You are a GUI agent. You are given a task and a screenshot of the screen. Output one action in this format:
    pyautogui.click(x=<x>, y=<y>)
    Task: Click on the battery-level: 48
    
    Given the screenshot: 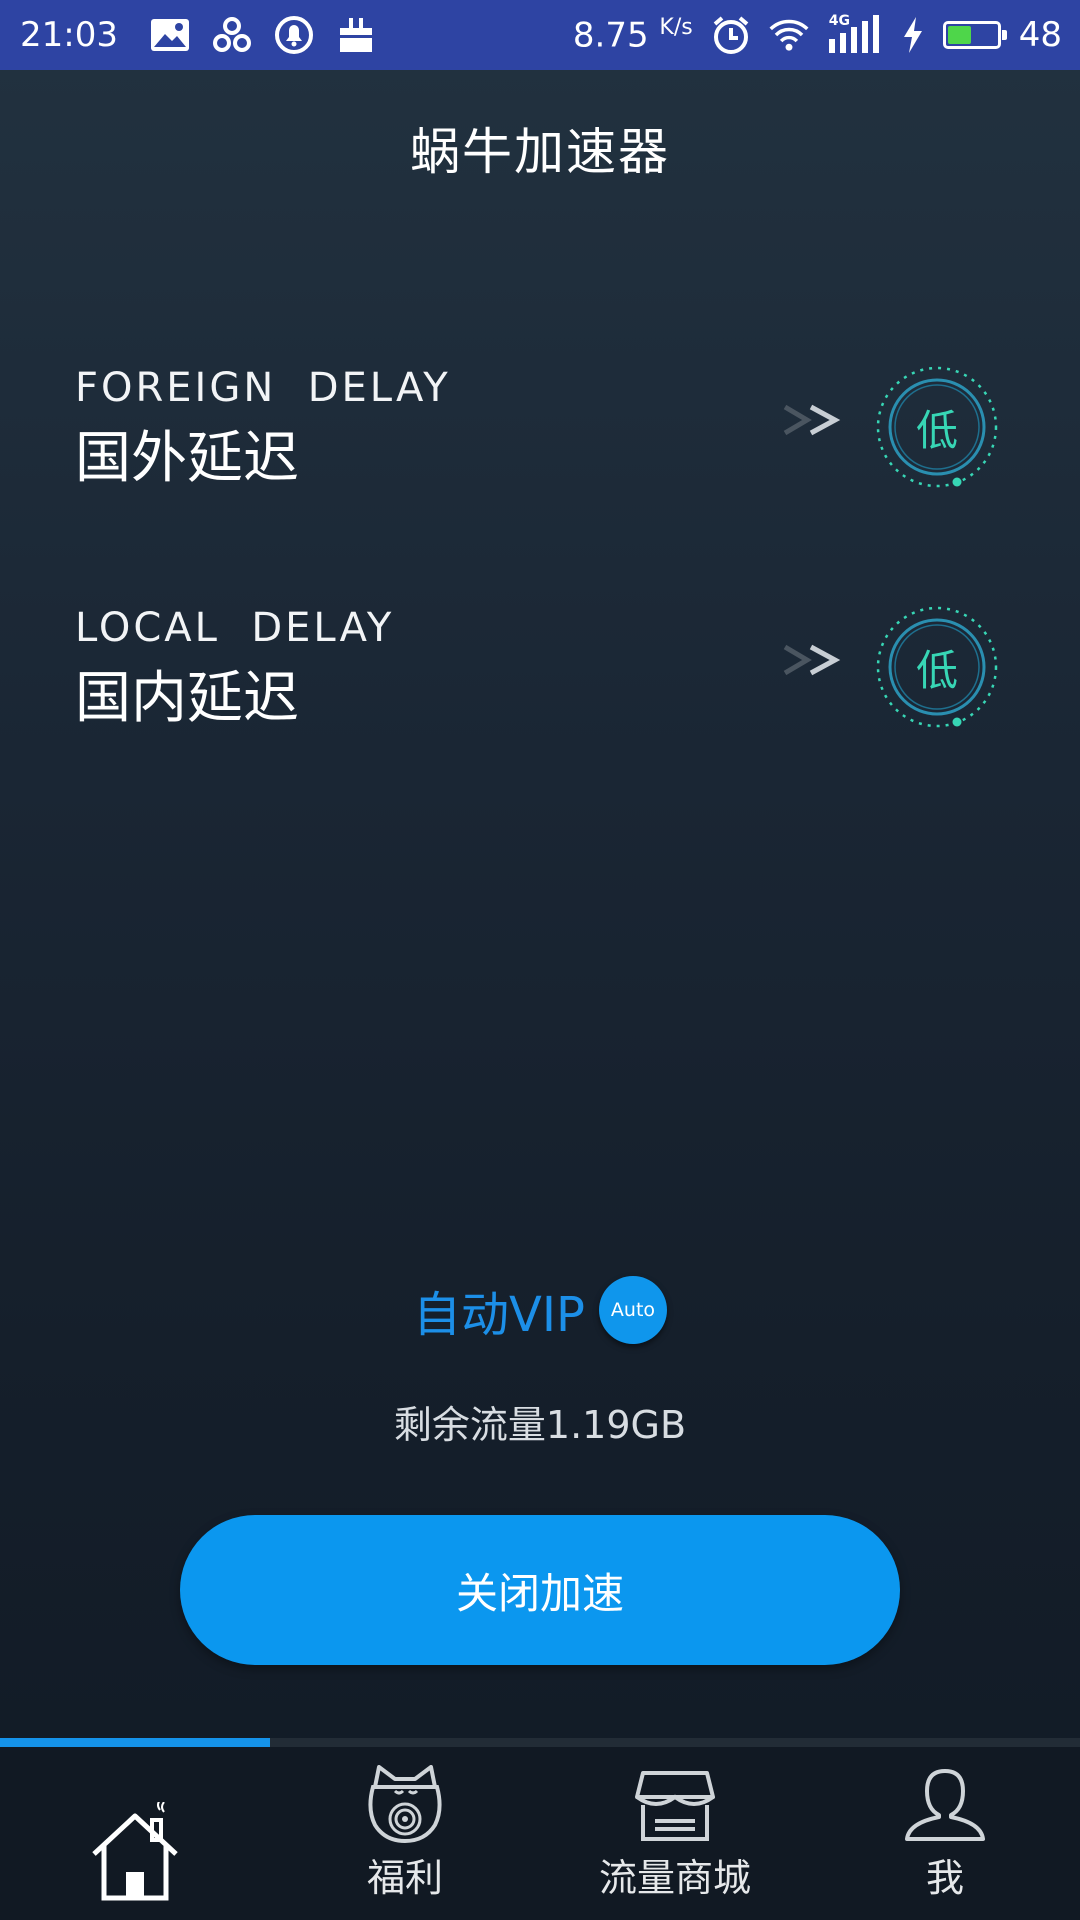 What is the action you would take?
    pyautogui.click(x=1040, y=35)
    